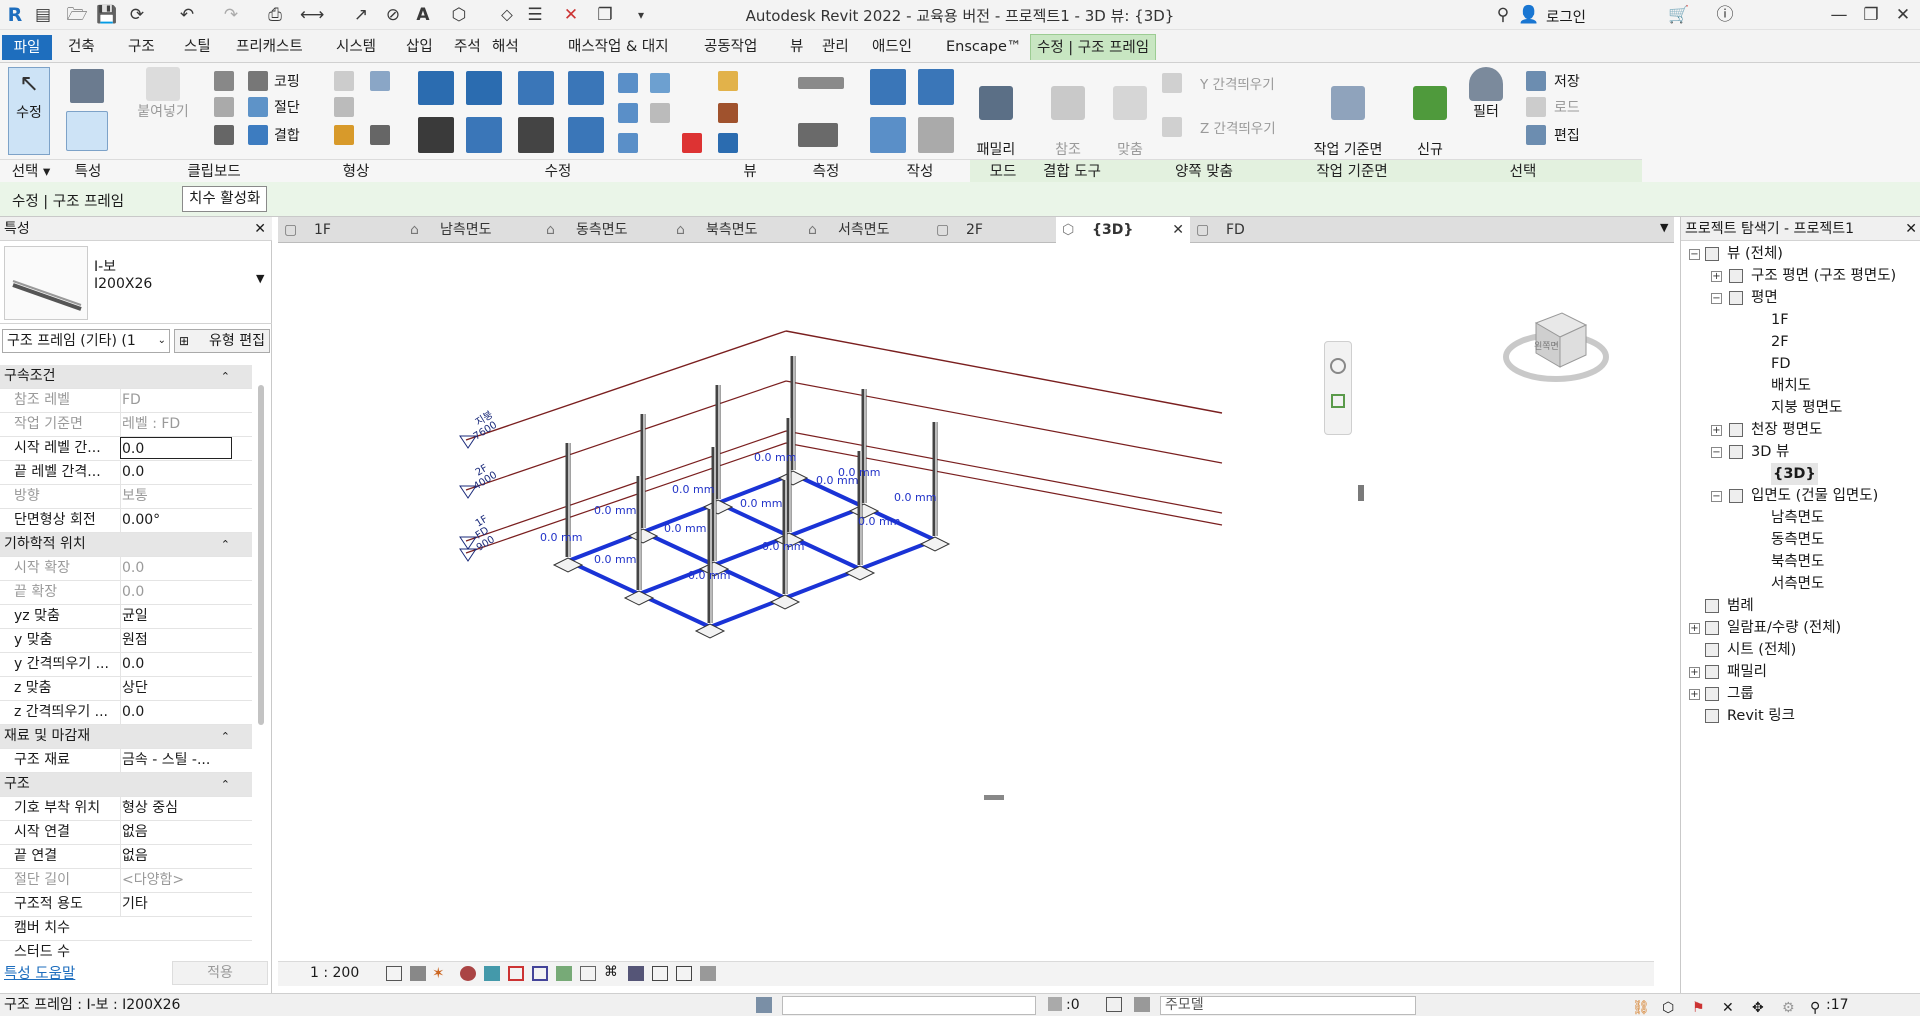  What do you see at coordinates (344, 107) in the screenshot?
I see `wall-joins-icon` at bounding box center [344, 107].